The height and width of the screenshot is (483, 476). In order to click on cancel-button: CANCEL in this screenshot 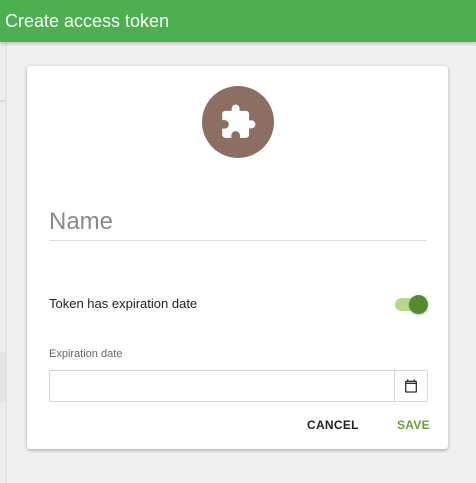, I will do `click(333, 425)`.